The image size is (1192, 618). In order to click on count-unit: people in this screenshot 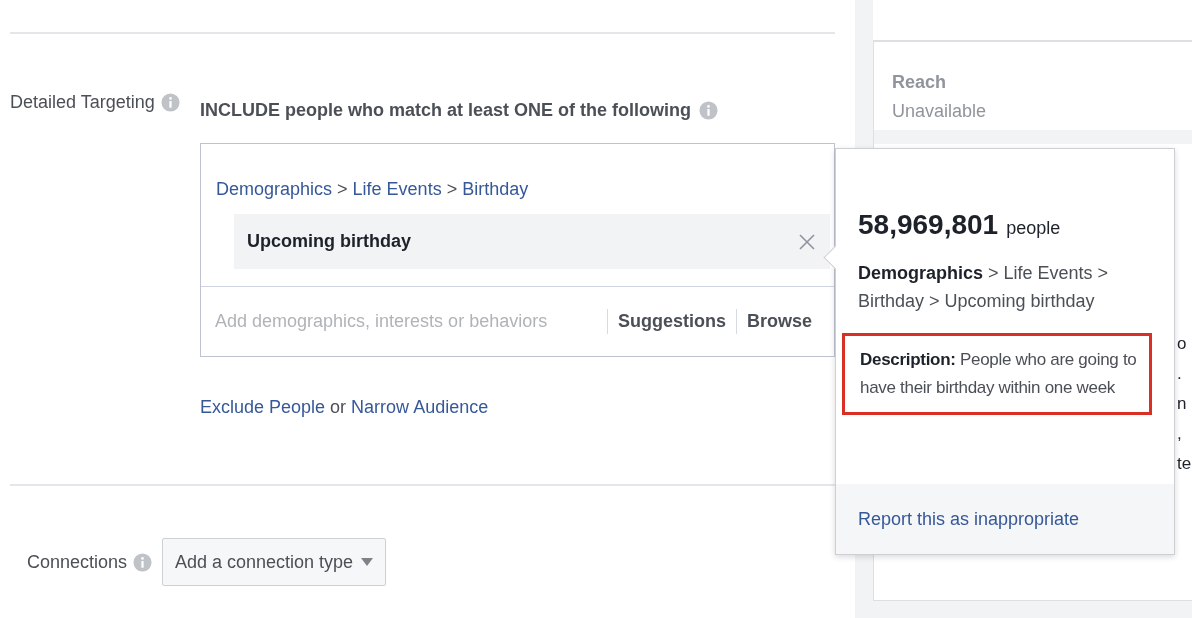, I will do `click(1033, 228)`.